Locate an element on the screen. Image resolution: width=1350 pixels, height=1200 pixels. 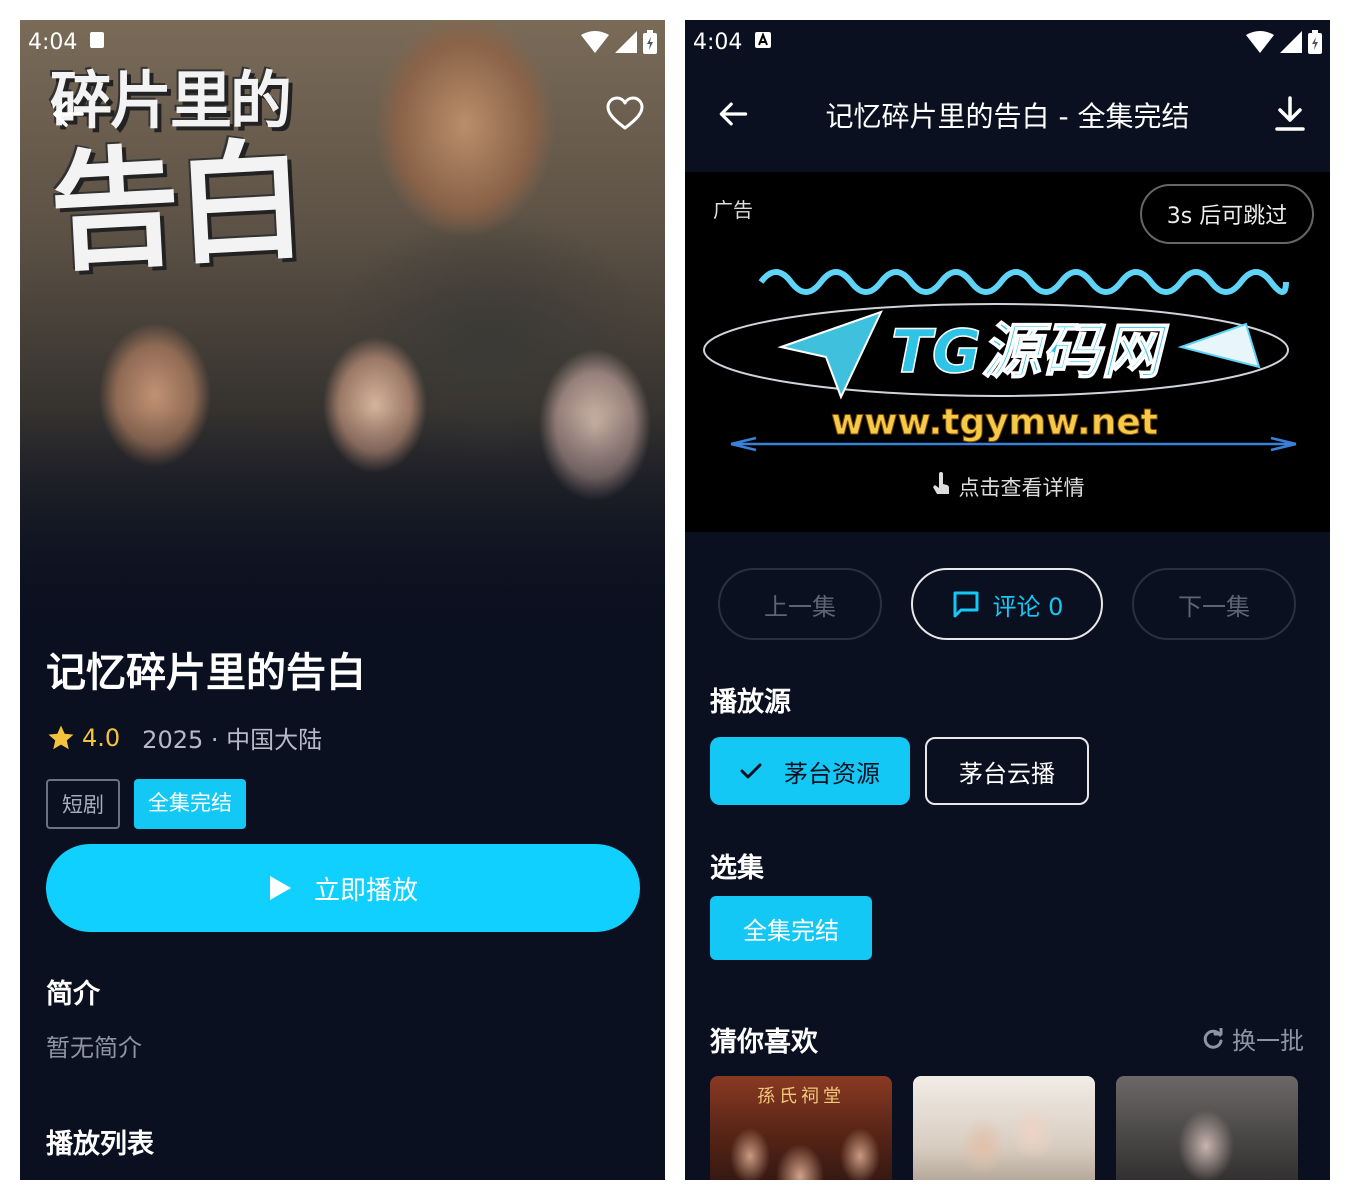
page-title: 记忆碎片里的告白 - 全集完结 is located at coordinates (1007, 116).